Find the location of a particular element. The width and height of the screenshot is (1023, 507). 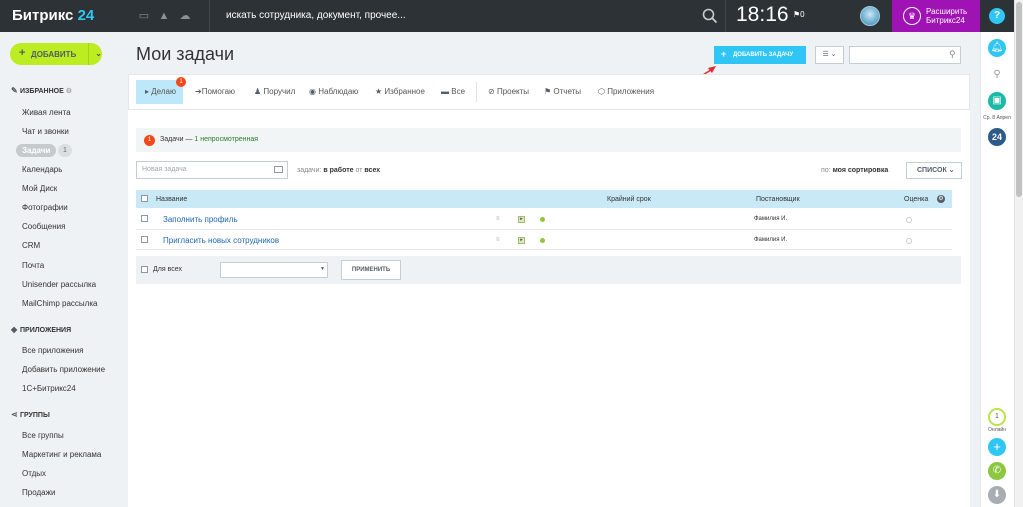

column-title: Название is located at coordinates (171, 199).